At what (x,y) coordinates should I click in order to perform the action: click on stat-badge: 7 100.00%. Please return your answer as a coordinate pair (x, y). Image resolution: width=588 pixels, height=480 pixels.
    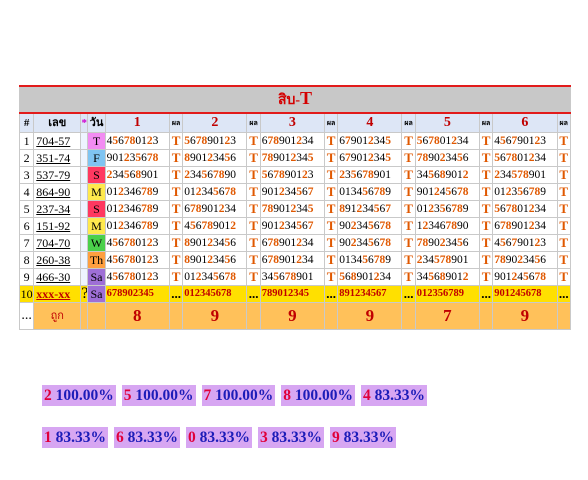
    Looking at the image, I should click on (238, 395).